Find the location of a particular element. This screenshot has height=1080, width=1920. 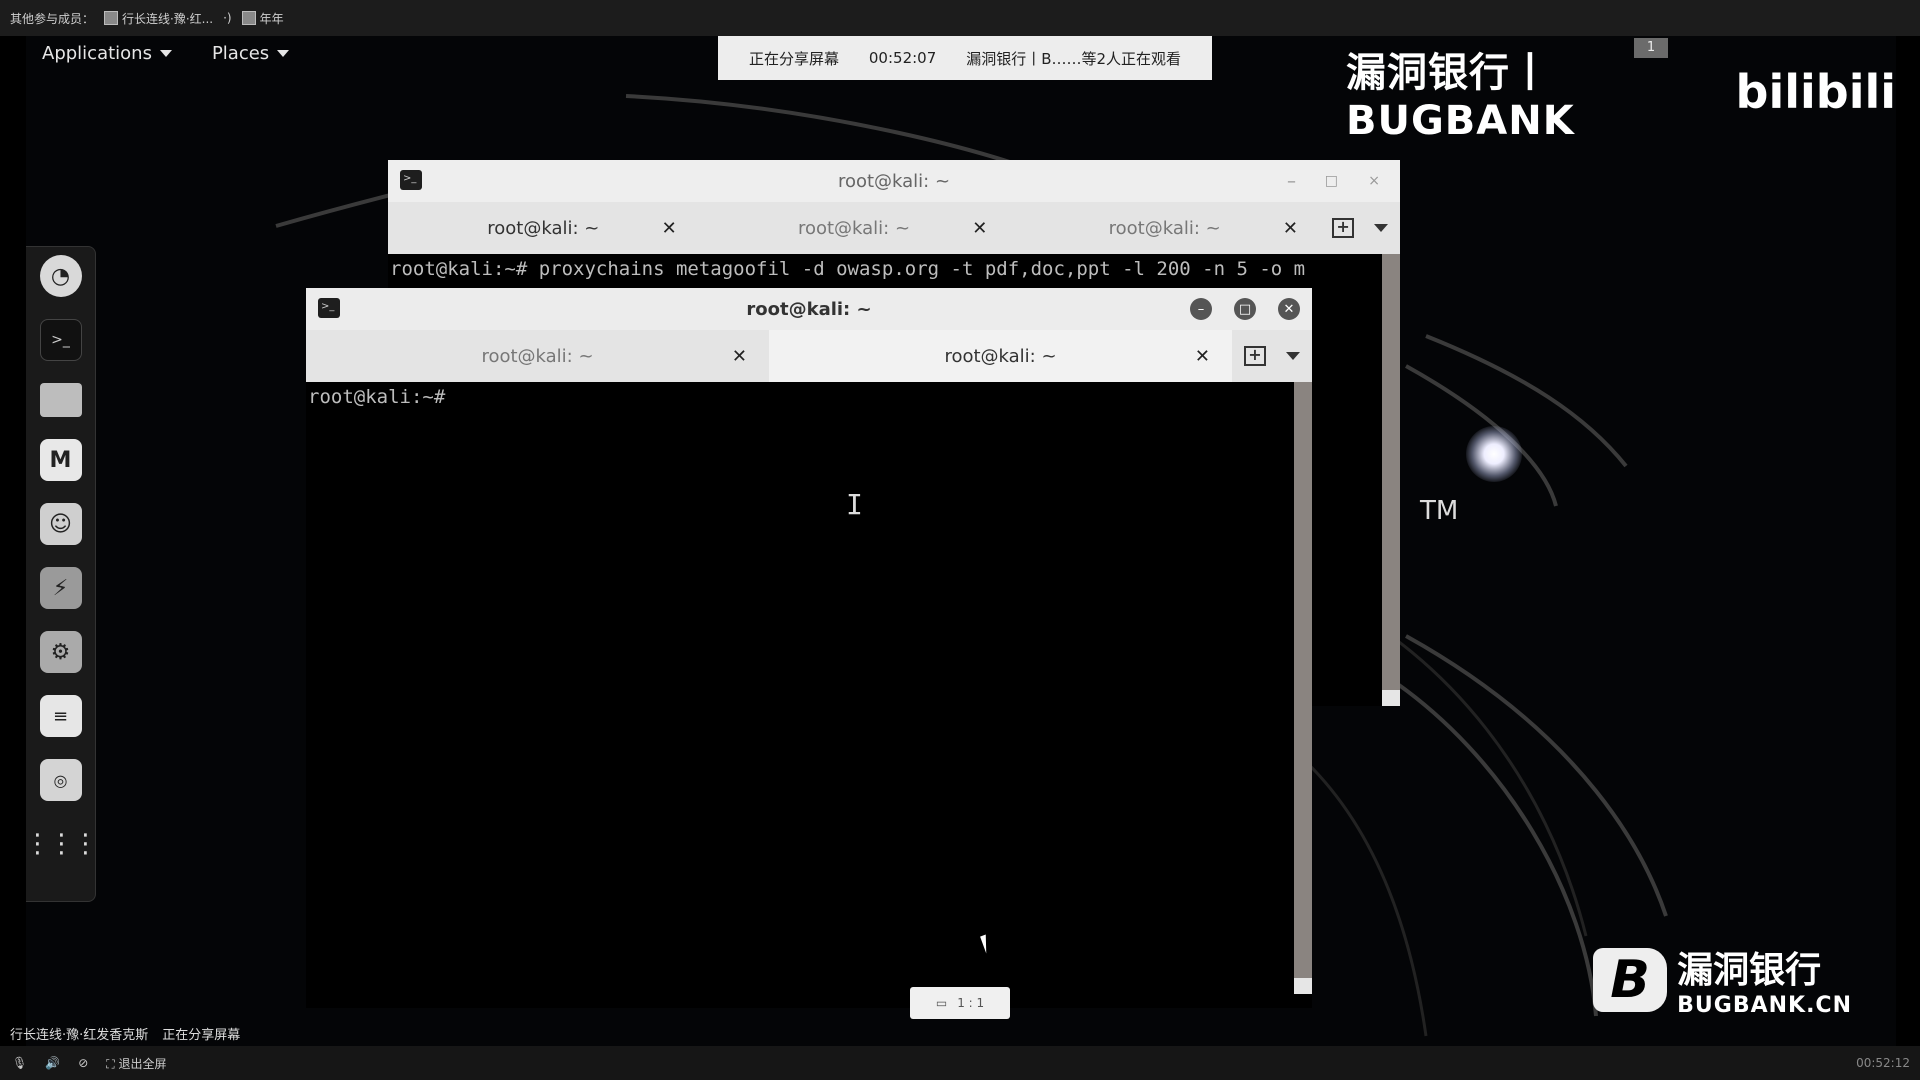

terminal-titlebar: >_ root@kali: ~ – □ ✕ is located at coordinates (809, 309).